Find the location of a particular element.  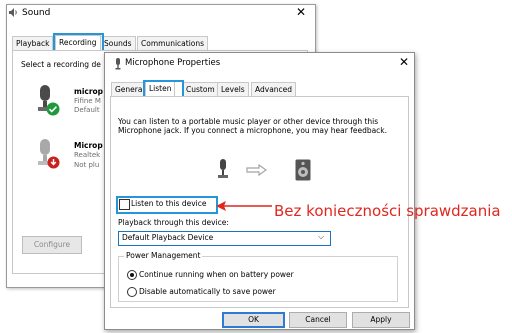

tab-playback: Playback is located at coordinates (33, 43).